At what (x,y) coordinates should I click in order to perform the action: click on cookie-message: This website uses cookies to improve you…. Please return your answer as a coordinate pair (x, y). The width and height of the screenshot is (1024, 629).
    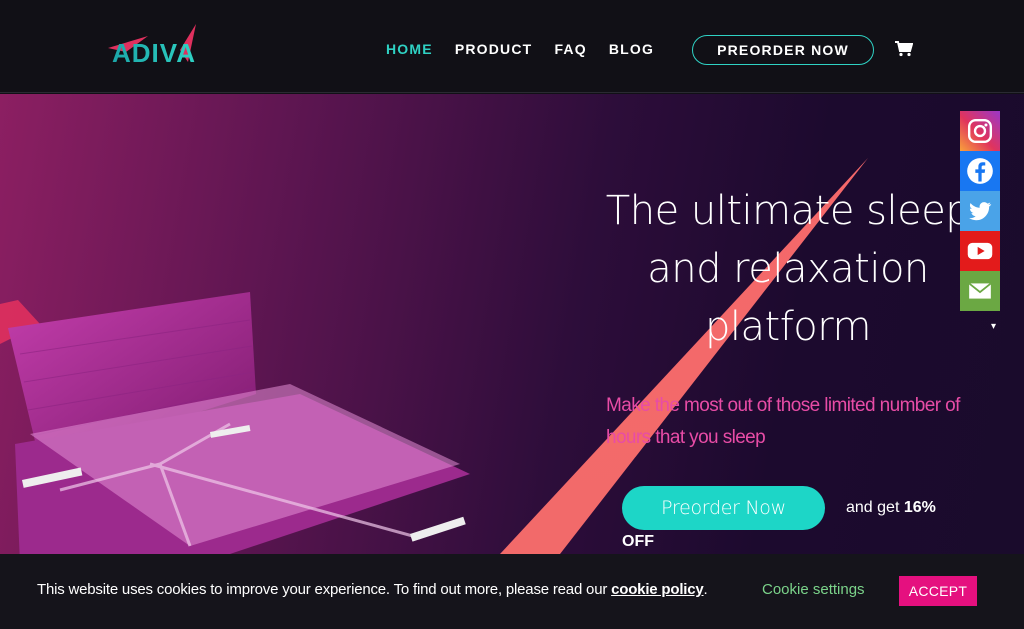
    Looking at the image, I should click on (372, 589).